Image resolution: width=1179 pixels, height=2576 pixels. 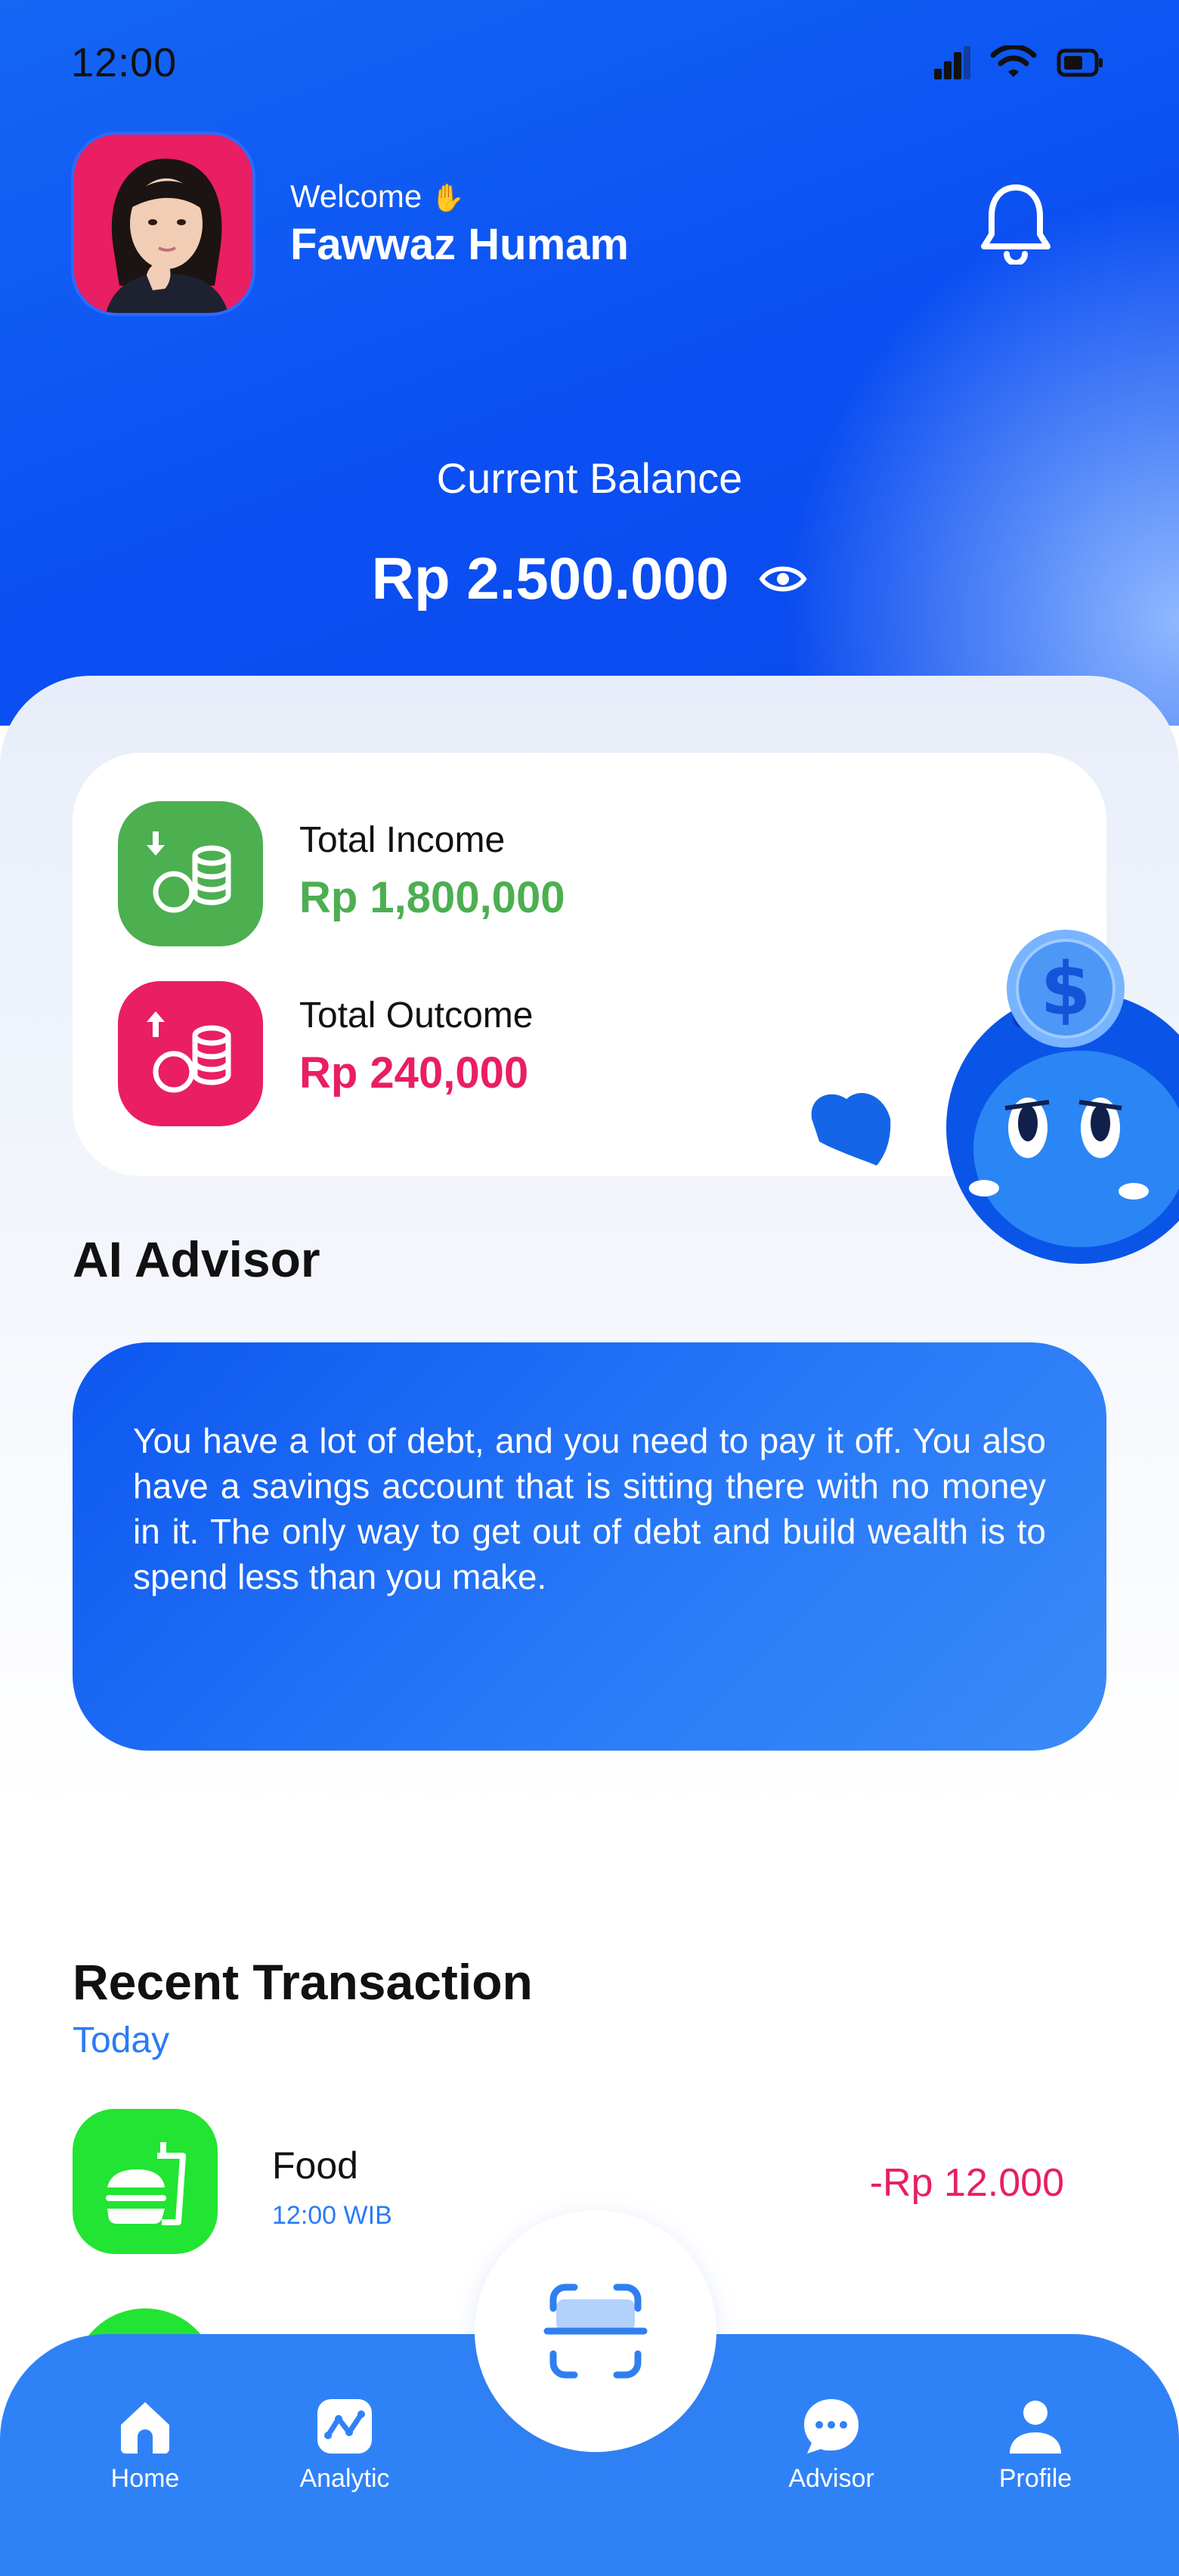 I want to click on balance-row: Rp 2.500.000, so click(x=589, y=578).